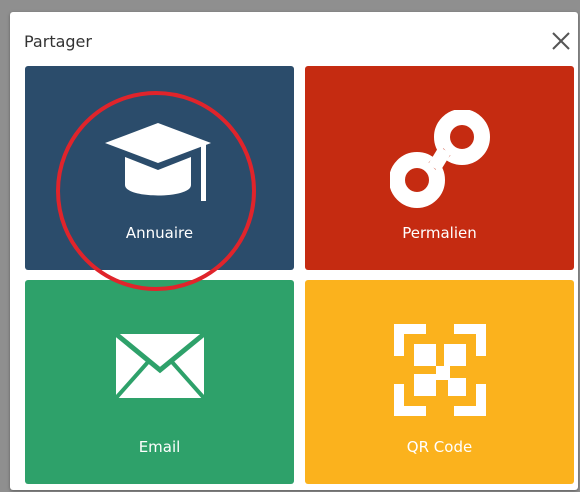 The height and width of the screenshot is (492, 580). Describe the element at coordinates (440, 370) in the screenshot. I see `qr-code-icon` at that location.